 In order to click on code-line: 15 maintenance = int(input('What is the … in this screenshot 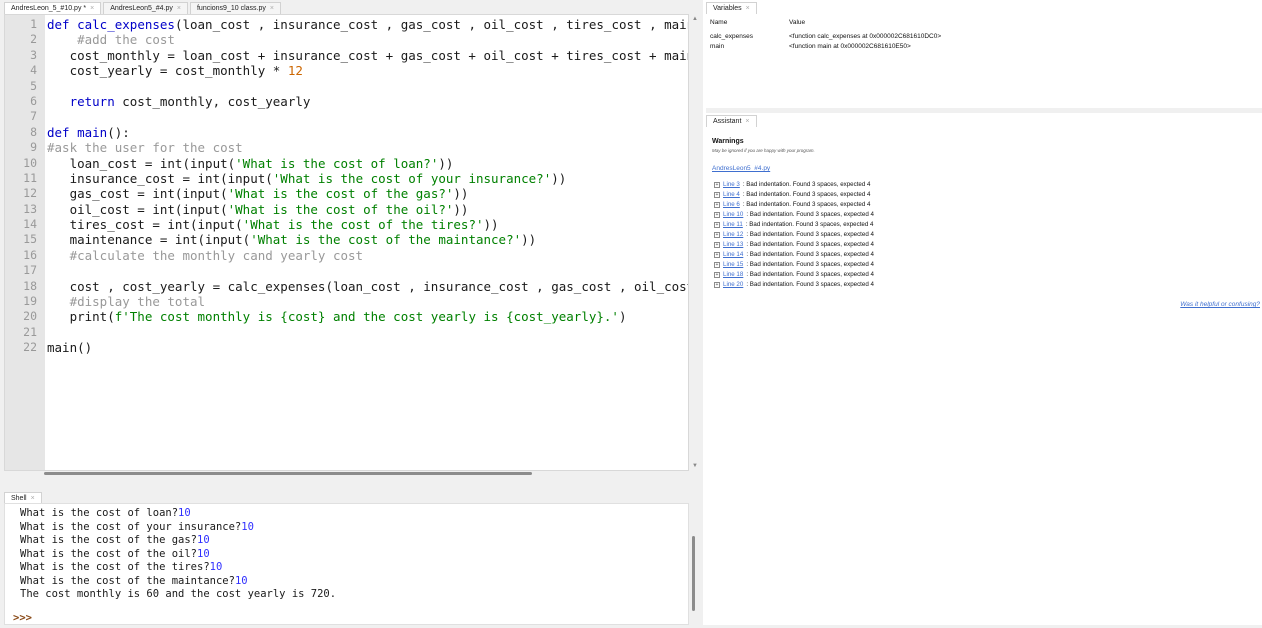, I will do `click(346, 239)`.